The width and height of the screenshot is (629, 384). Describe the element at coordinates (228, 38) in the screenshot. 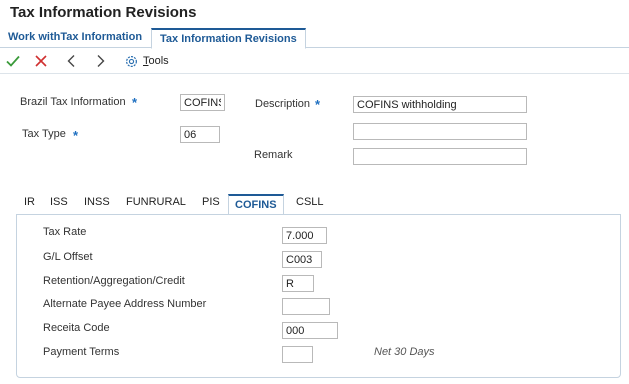

I see `tab-tax-information-revisions: Tax Information Revisions` at that location.